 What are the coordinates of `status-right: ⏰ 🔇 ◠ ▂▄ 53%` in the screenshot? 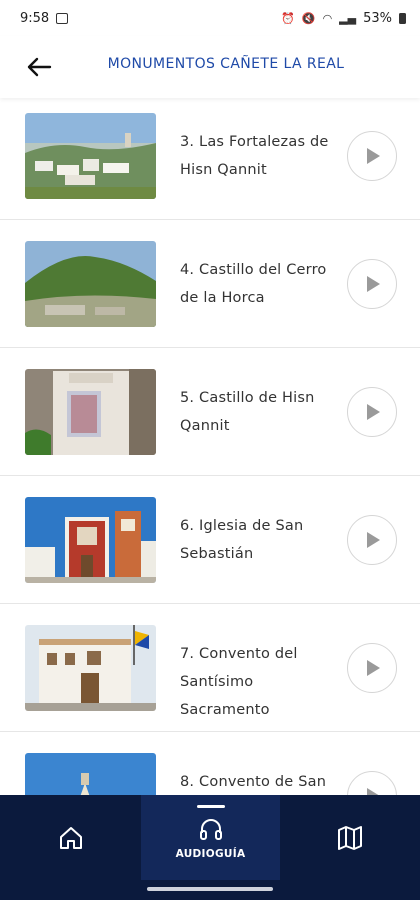 It's located at (343, 18).